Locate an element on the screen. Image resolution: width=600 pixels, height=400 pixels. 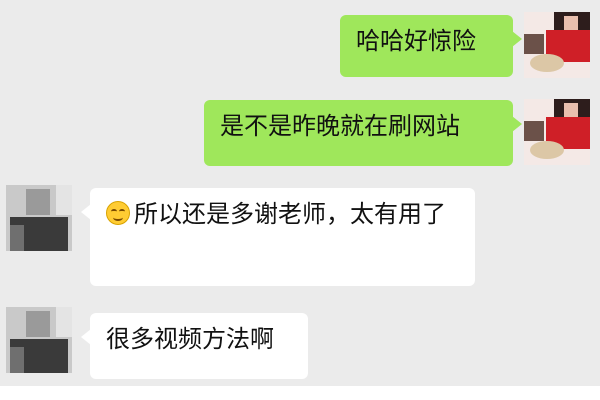
message-bubble: 很多视频方法啊 is located at coordinates (194, 346).